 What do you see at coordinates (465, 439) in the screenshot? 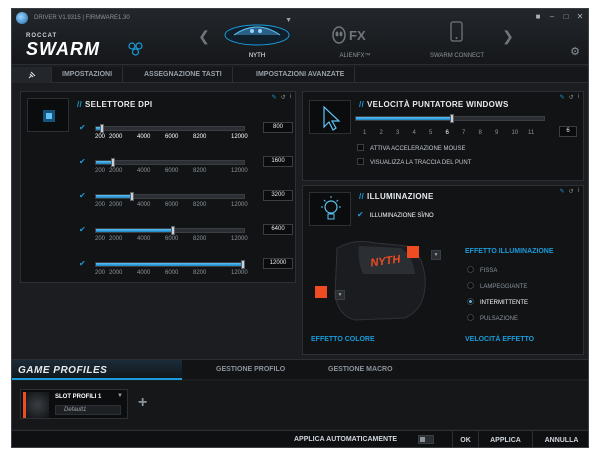
I see `ok-button: OK` at bounding box center [465, 439].